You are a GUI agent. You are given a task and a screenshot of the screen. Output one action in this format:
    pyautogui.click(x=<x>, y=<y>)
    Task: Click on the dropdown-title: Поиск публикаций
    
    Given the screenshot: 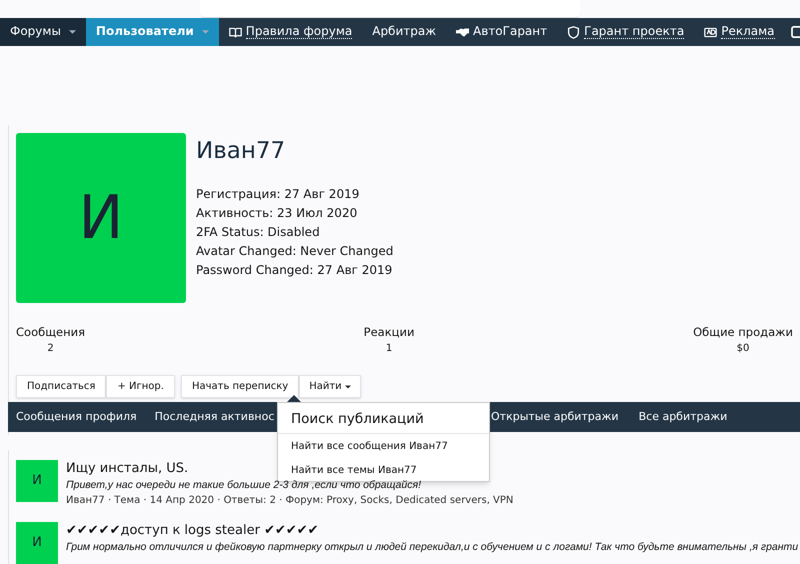 What is the action you would take?
    pyautogui.click(x=383, y=418)
    